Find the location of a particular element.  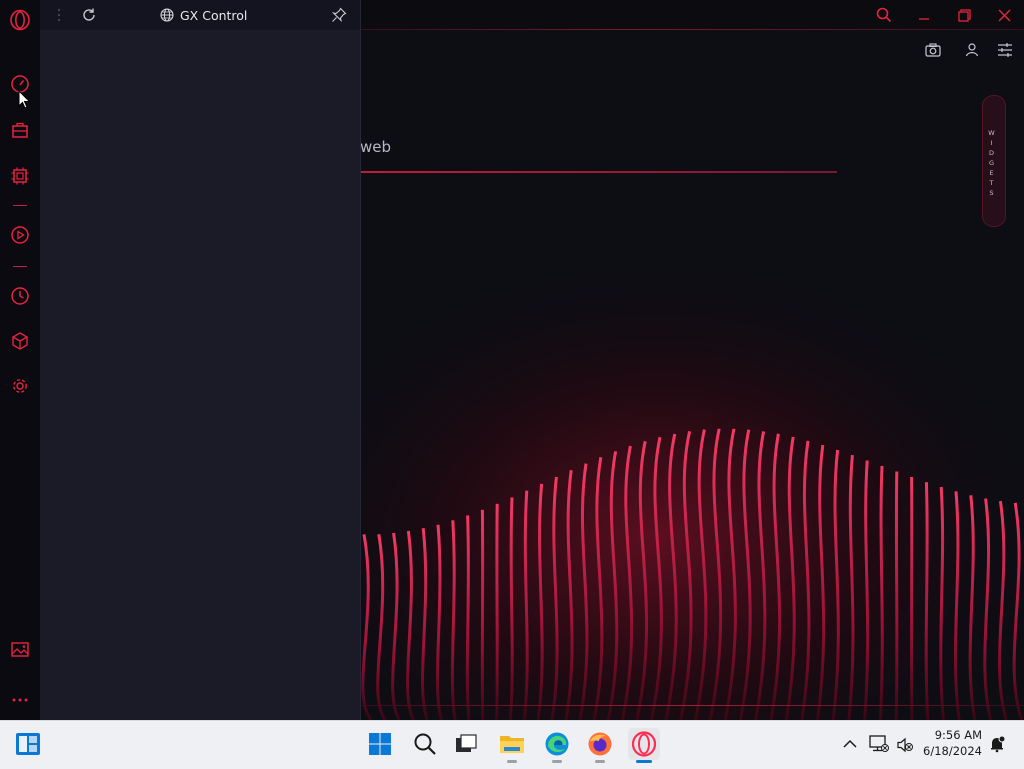

camera-icon is located at coordinates (933, 50).